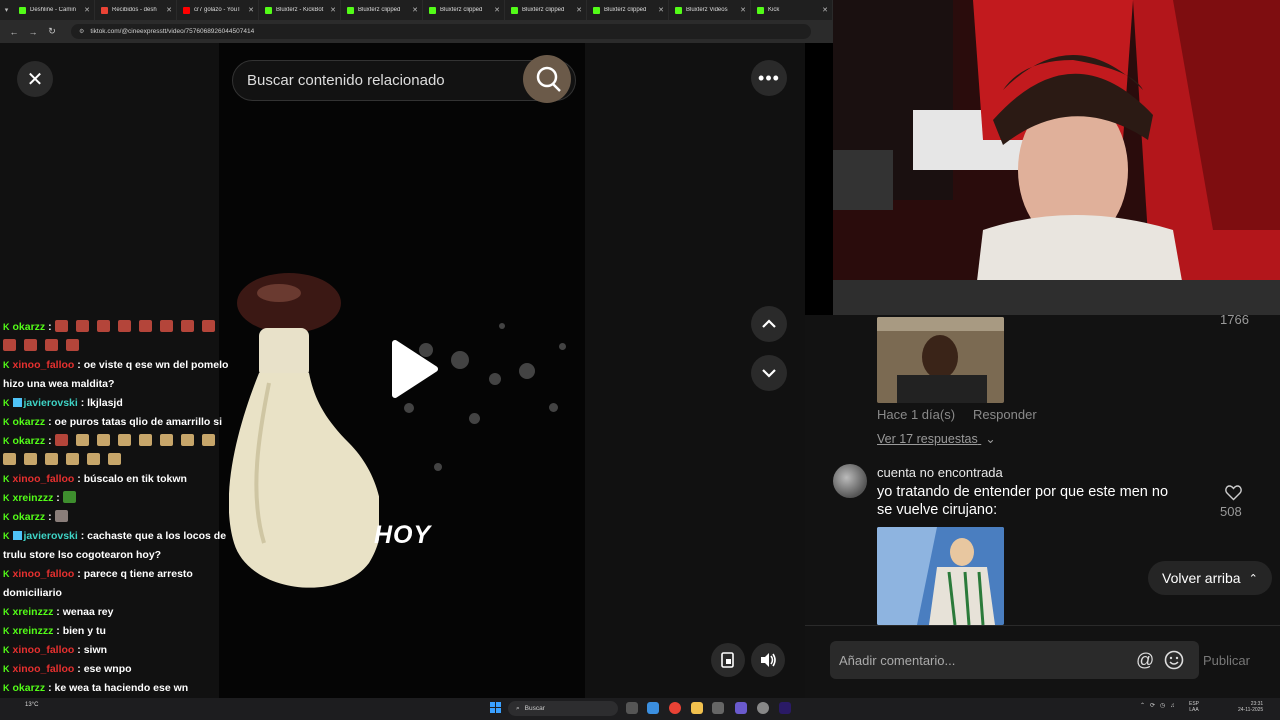  I want to click on close-button: ✕, so click(35, 79).